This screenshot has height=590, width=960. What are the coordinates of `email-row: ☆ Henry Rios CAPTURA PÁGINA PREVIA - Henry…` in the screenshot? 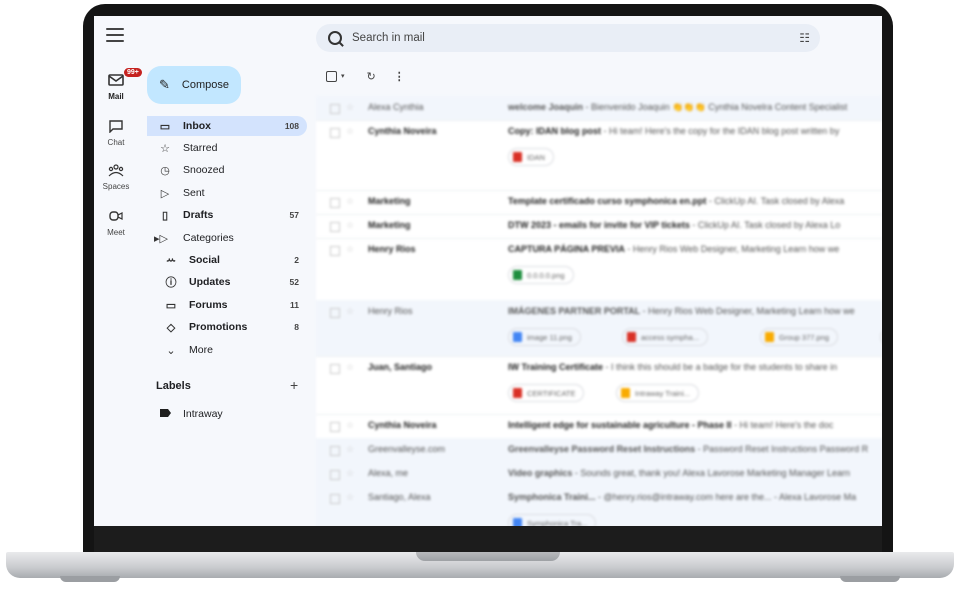 It's located at (599, 269).